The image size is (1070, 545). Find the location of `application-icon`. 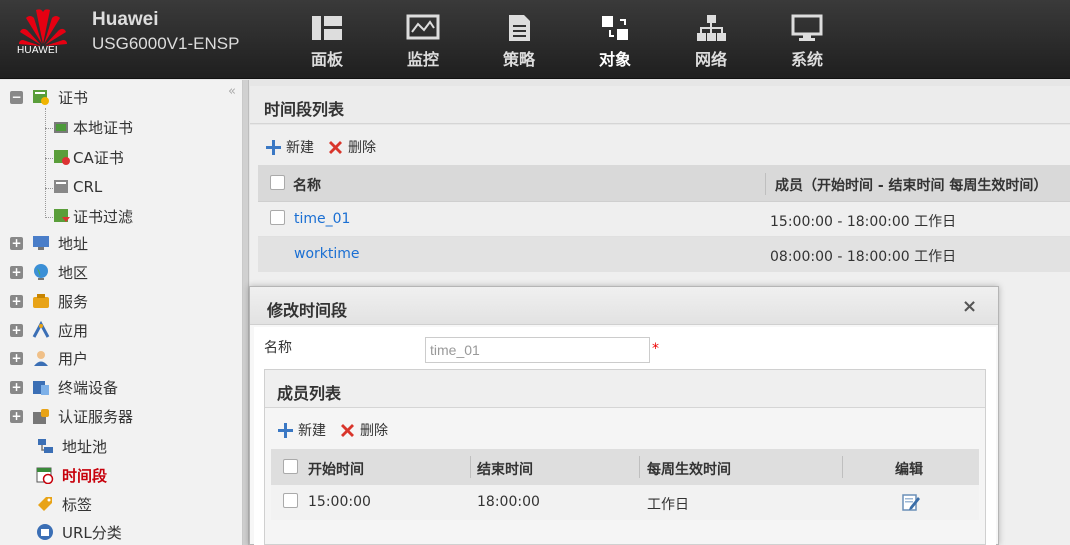

application-icon is located at coordinates (41, 329).